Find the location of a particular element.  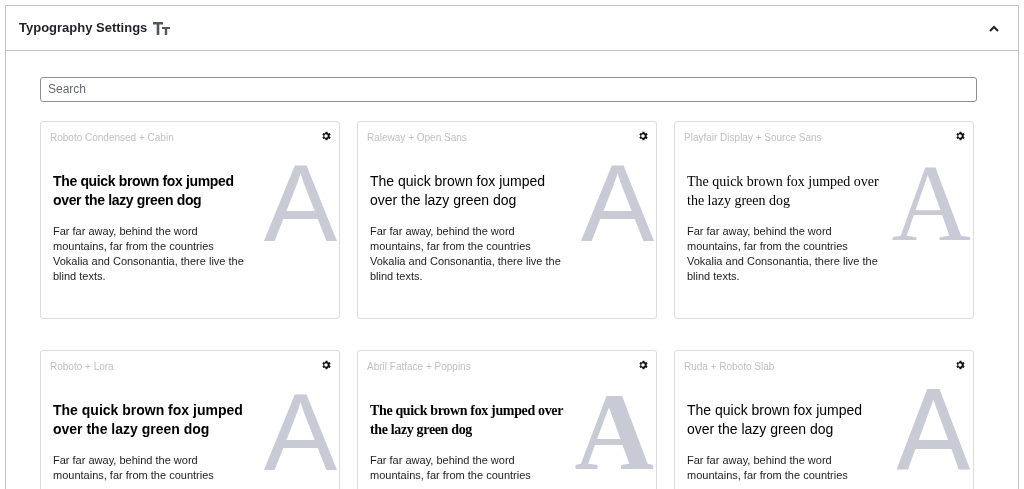

pairing-label: Roboto + Lora is located at coordinates (82, 366).